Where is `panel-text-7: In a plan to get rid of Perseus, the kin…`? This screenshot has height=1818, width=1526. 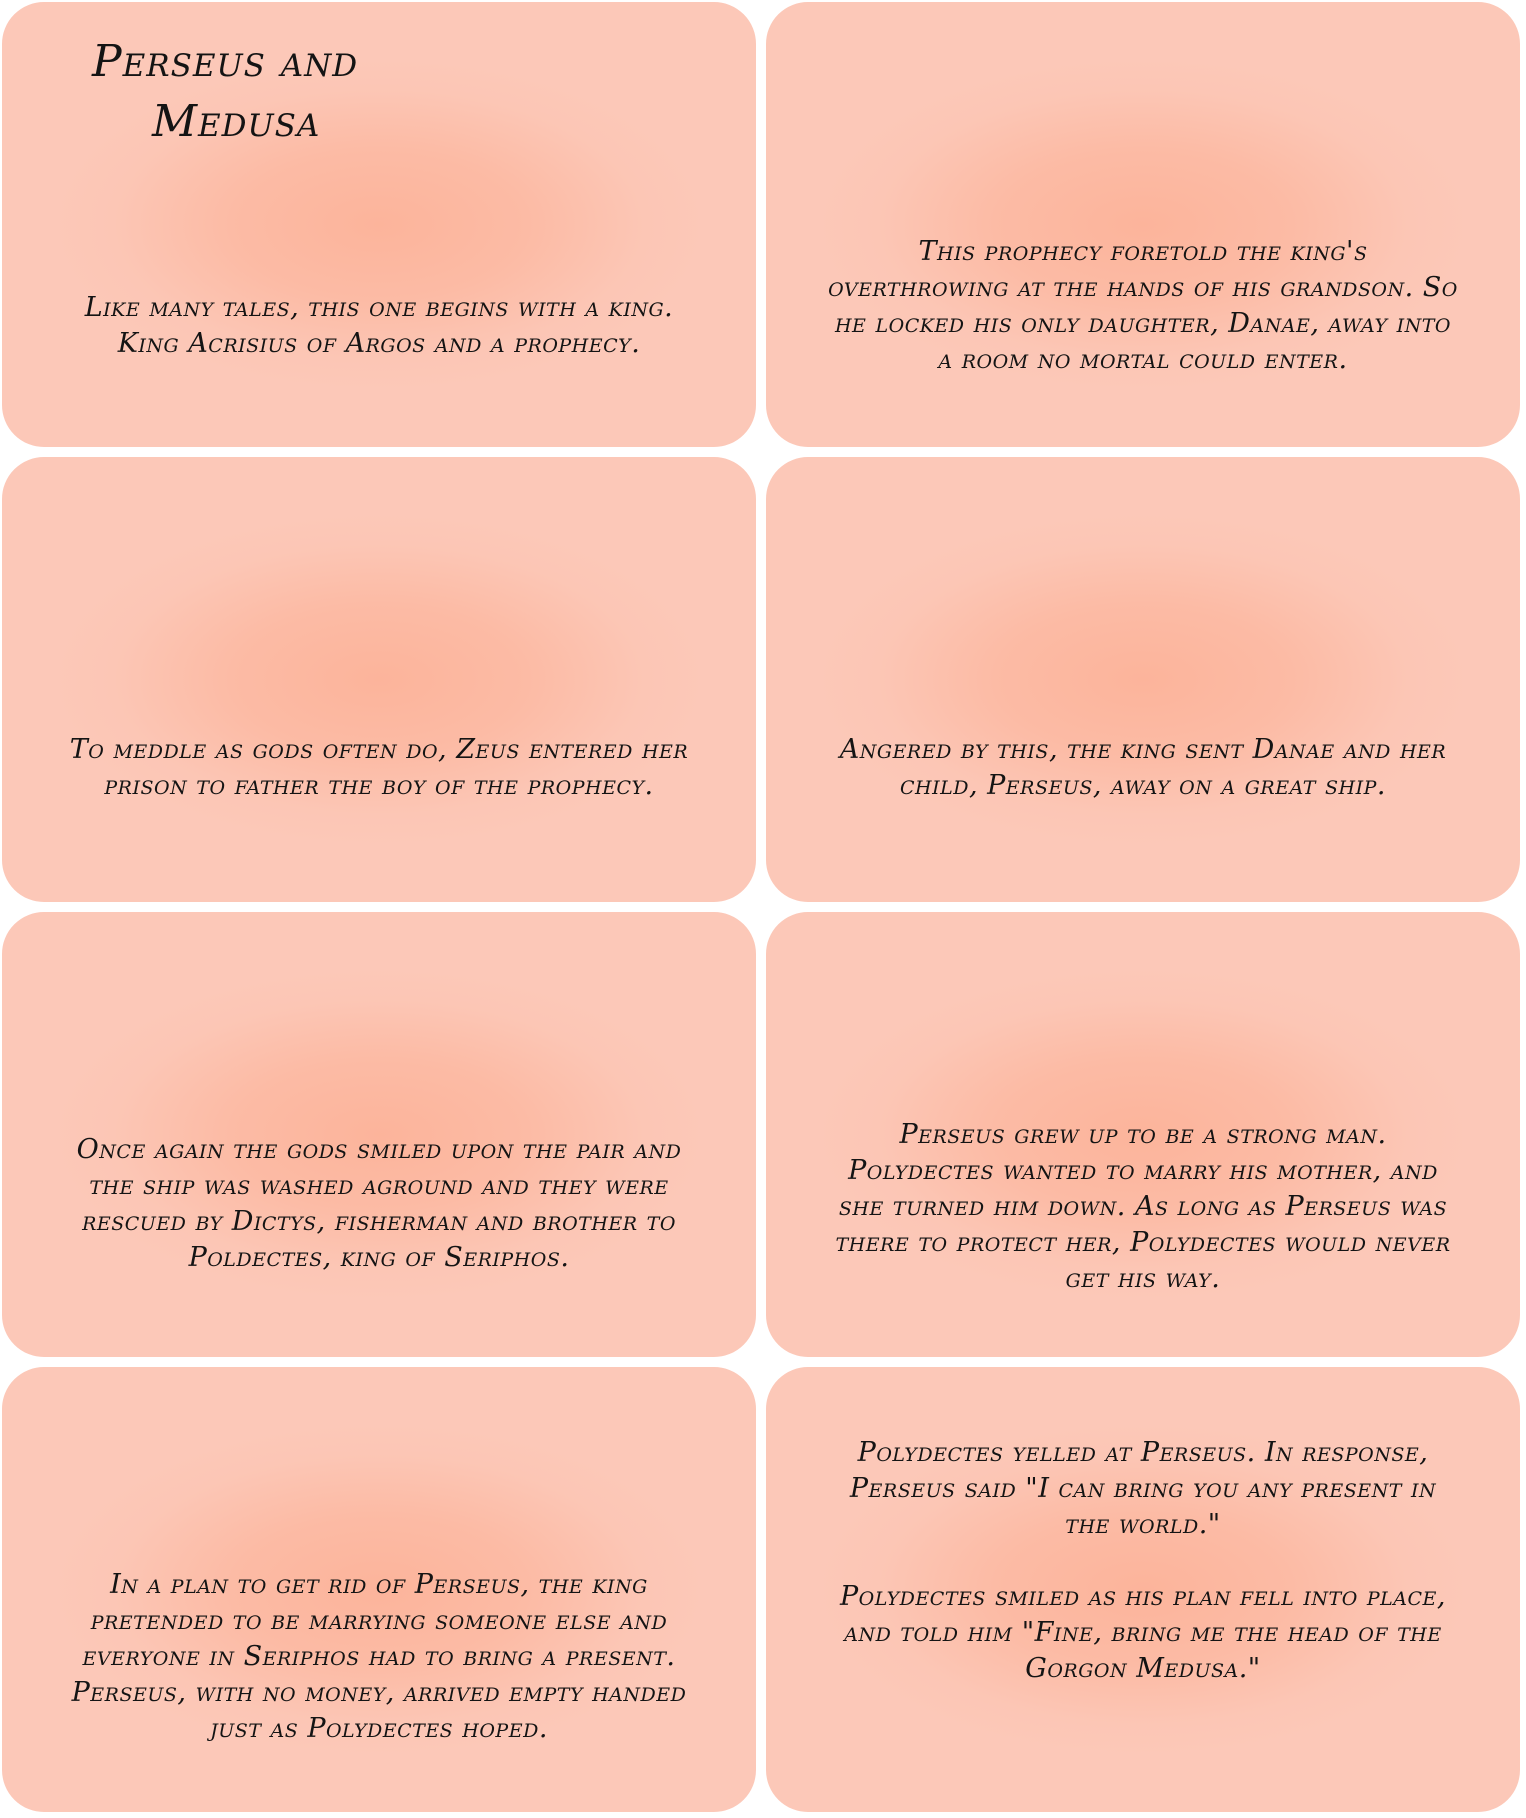 panel-text-7: In a plan to get rid of Perseus, the kin… is located at coordinates (379, 1656).